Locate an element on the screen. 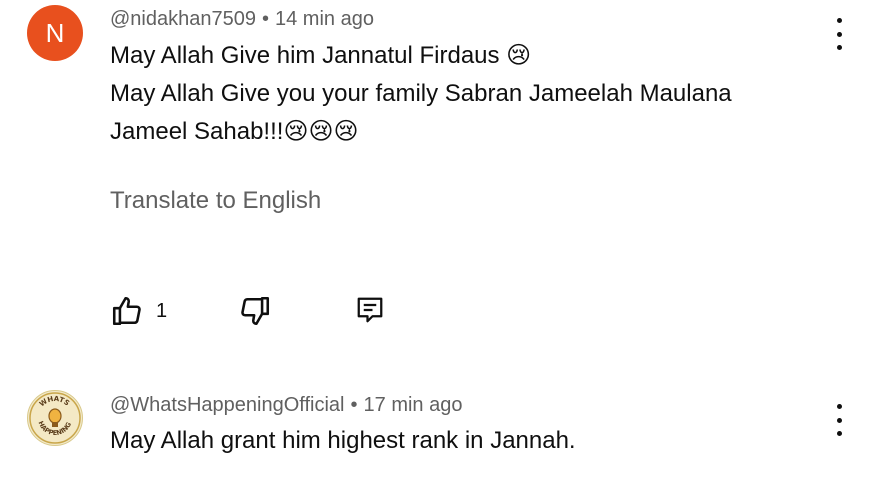 This screenshot has height=500, width=894. comment-meta: @WhatsHappeningOfficial • 17 min ago is located at coordinates (286, 405).